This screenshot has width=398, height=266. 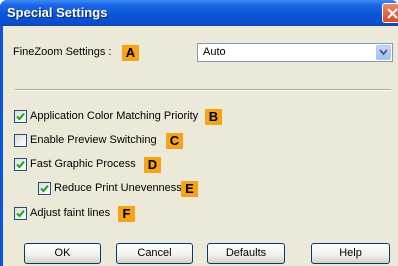 What do you see at coordinates (62, 253) in the screenshot?
I see `ok-button: OK` at bounding box center [62, 253].